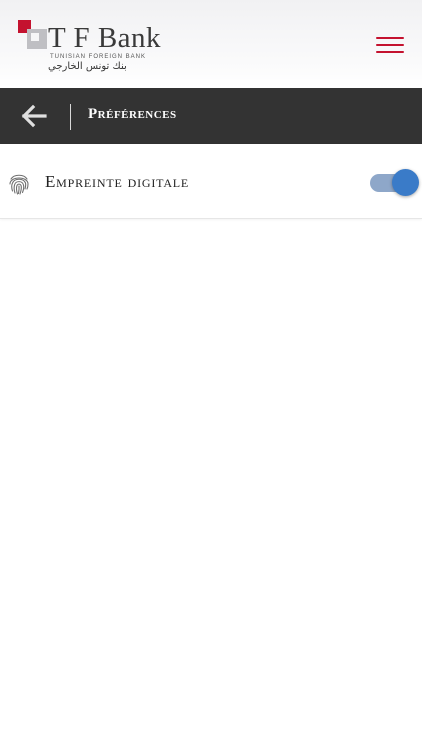 Image resolution: width=422 pixels, height=750 pixels. I want to click on logo-white-square, so click(35, 37).